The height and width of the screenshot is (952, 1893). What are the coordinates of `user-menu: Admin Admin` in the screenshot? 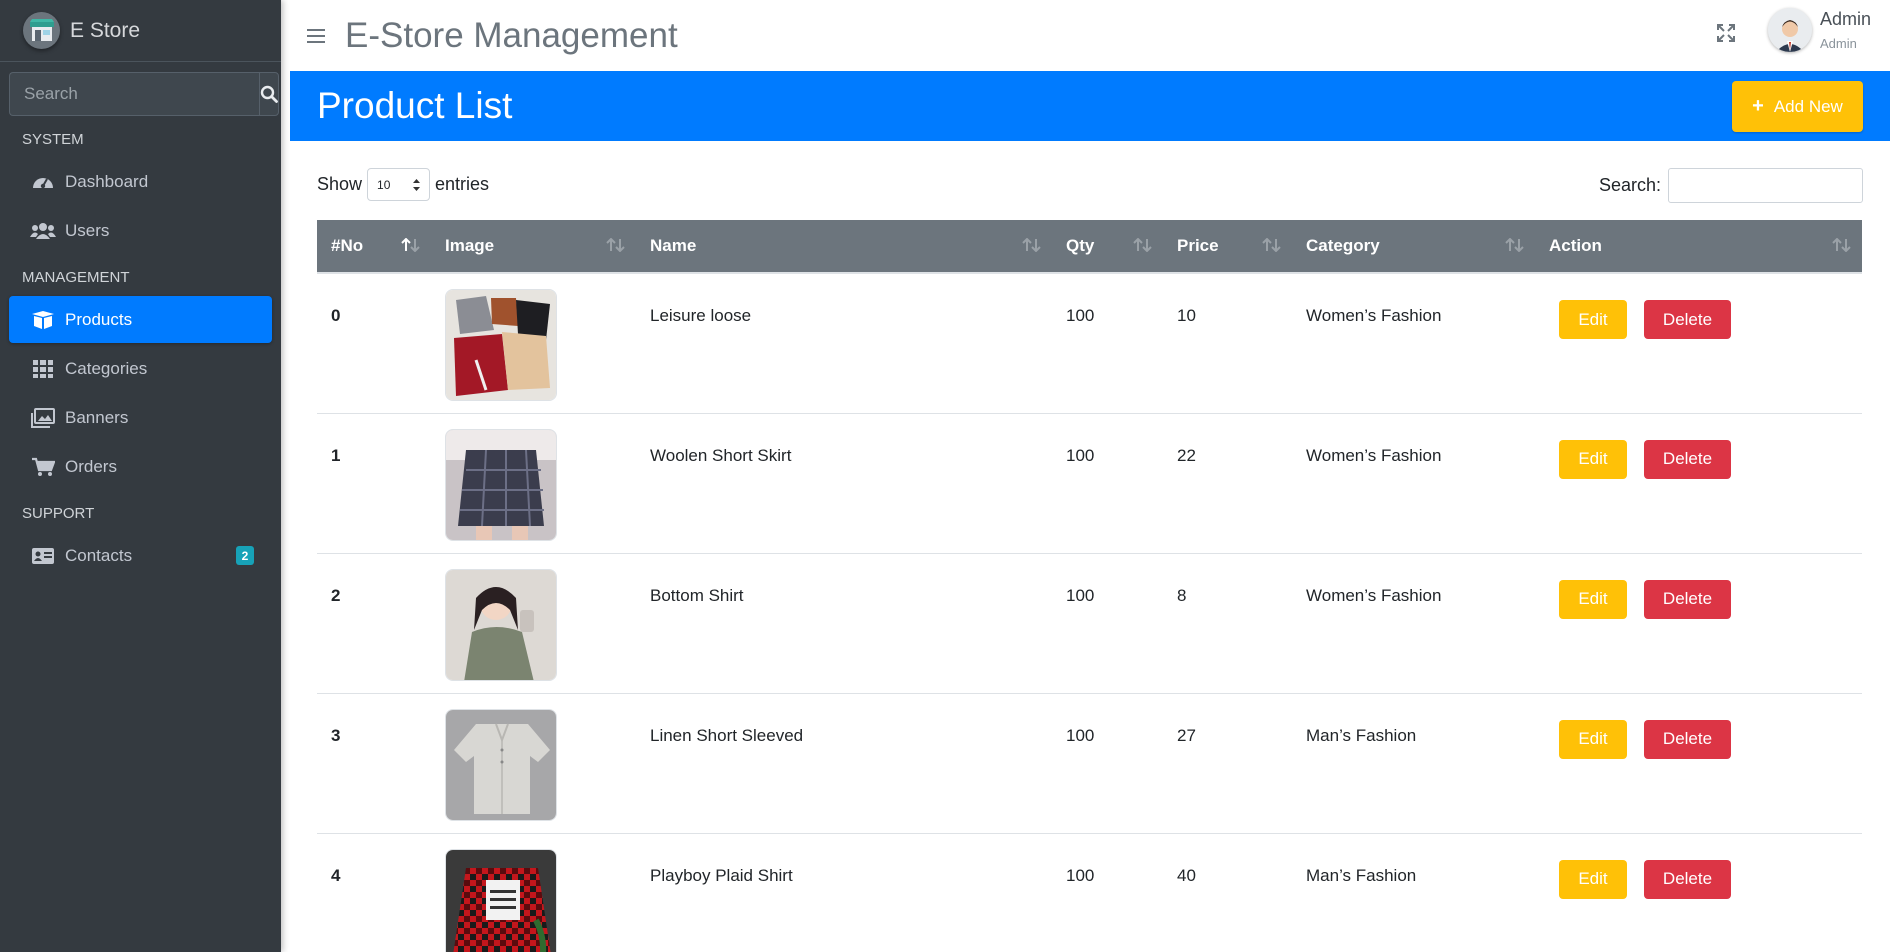 It's located at (1819, 30).